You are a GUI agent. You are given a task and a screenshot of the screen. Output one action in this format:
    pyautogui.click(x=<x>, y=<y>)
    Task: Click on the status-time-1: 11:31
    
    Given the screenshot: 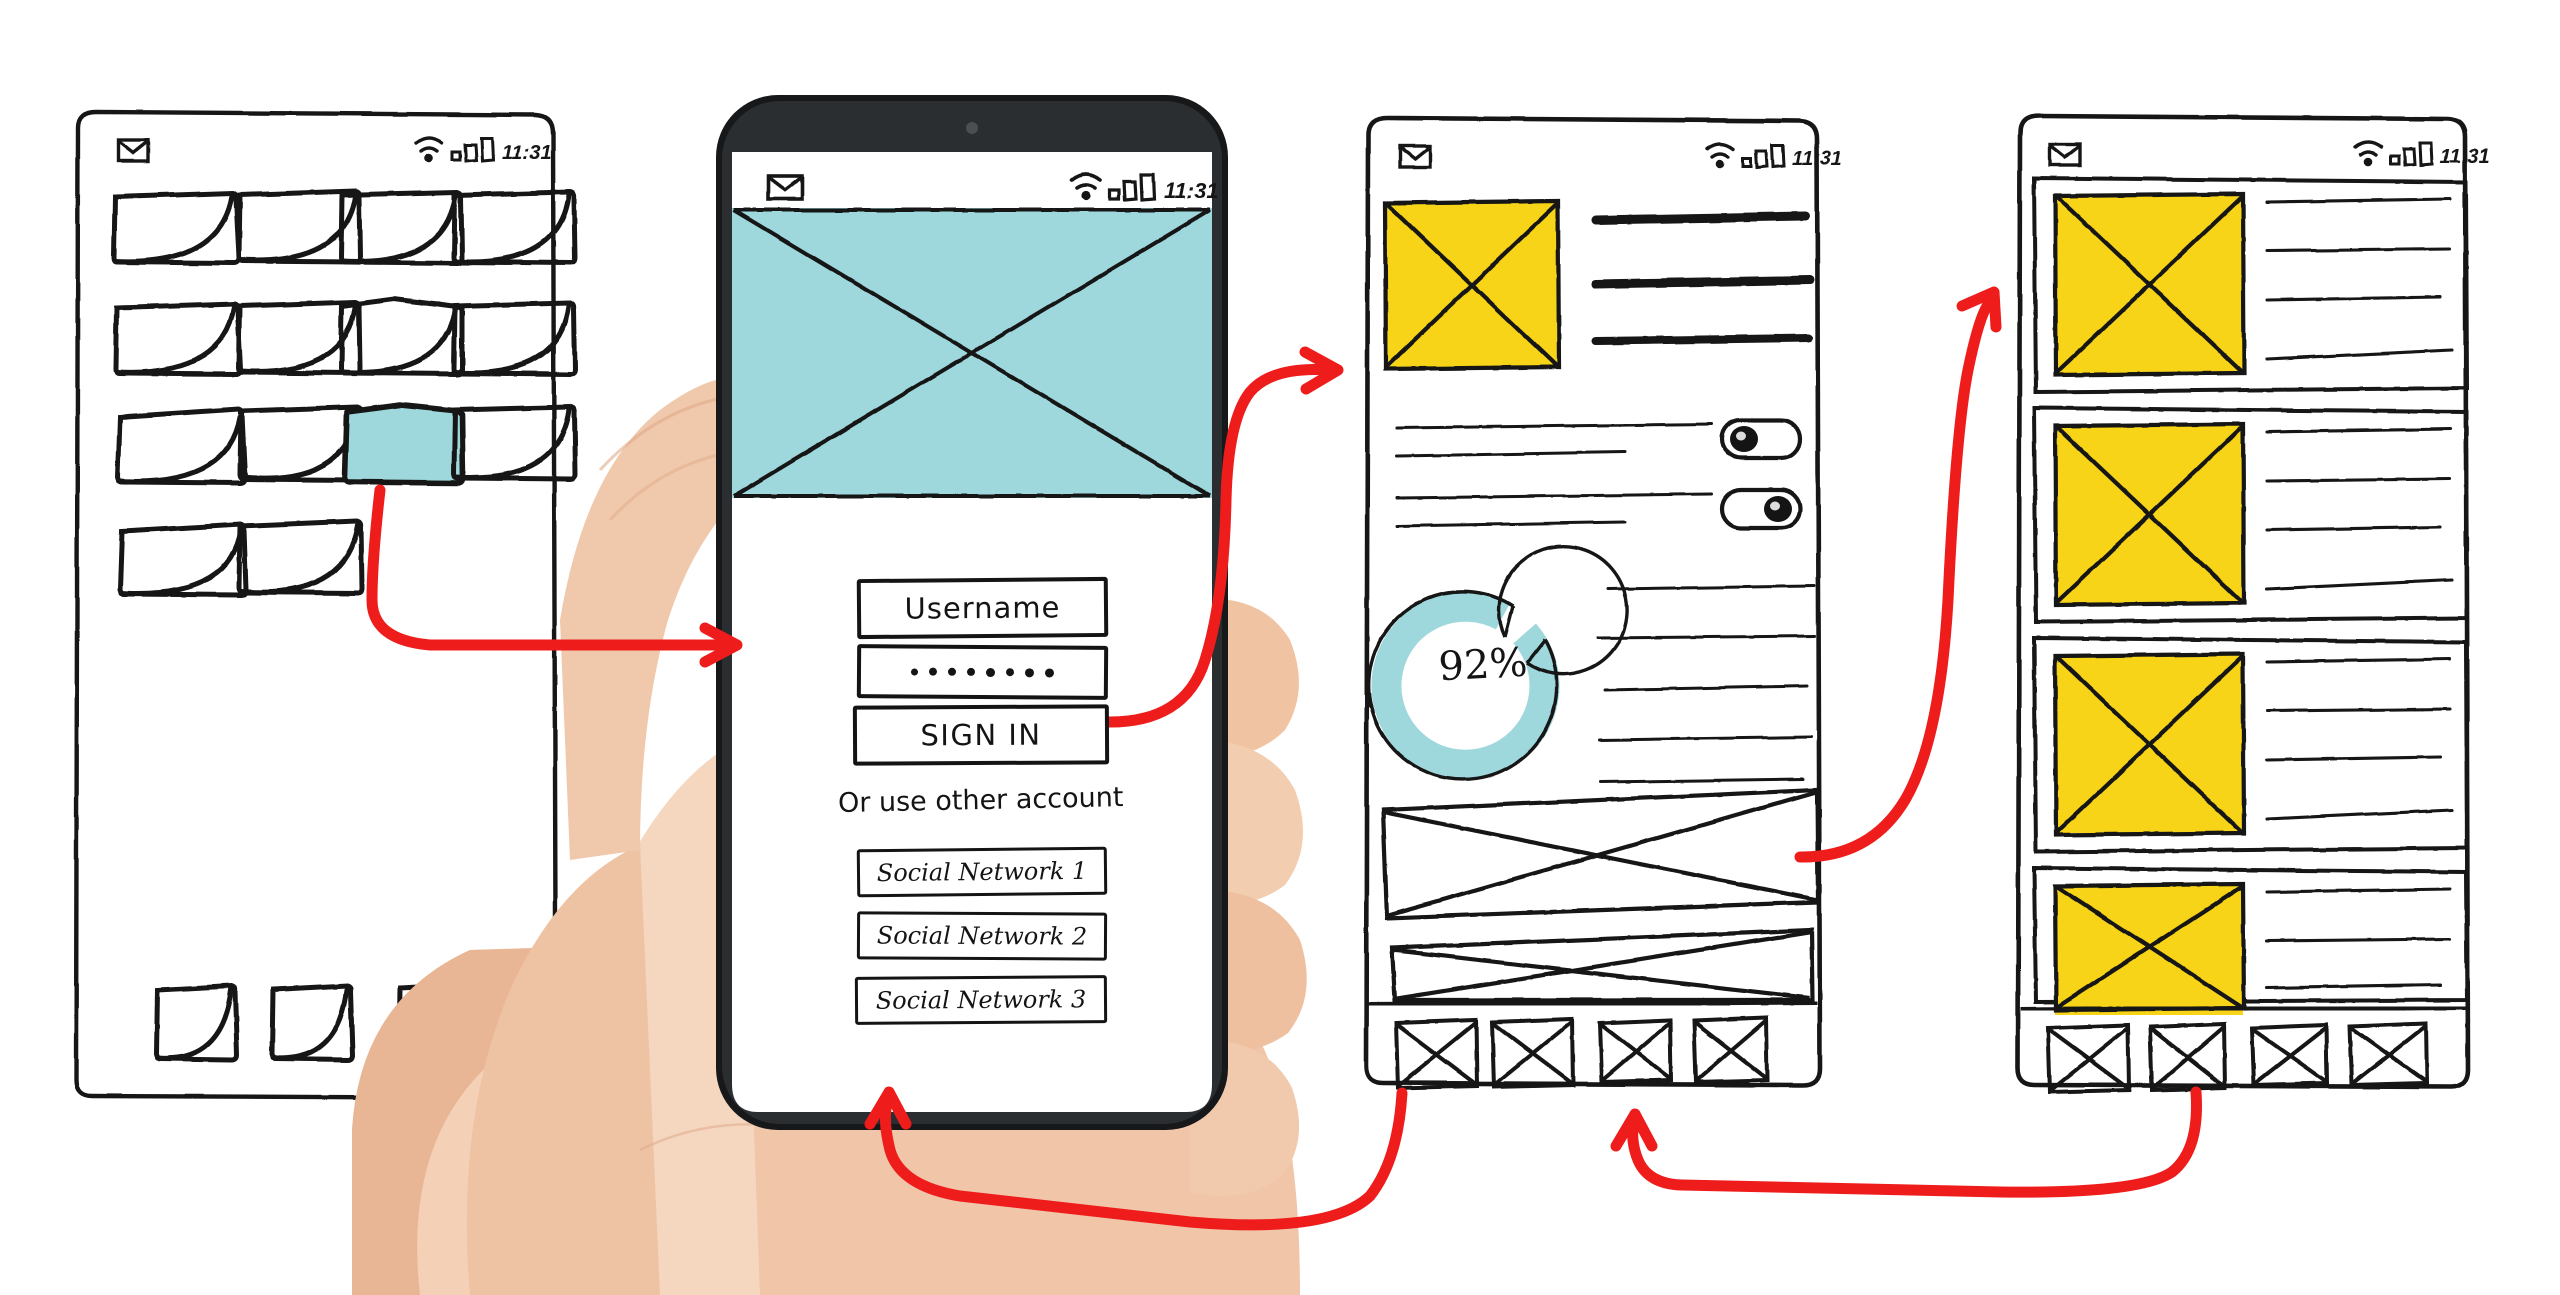 What is the action you would take?
    pyautogui.click(x=527, y=153)
    